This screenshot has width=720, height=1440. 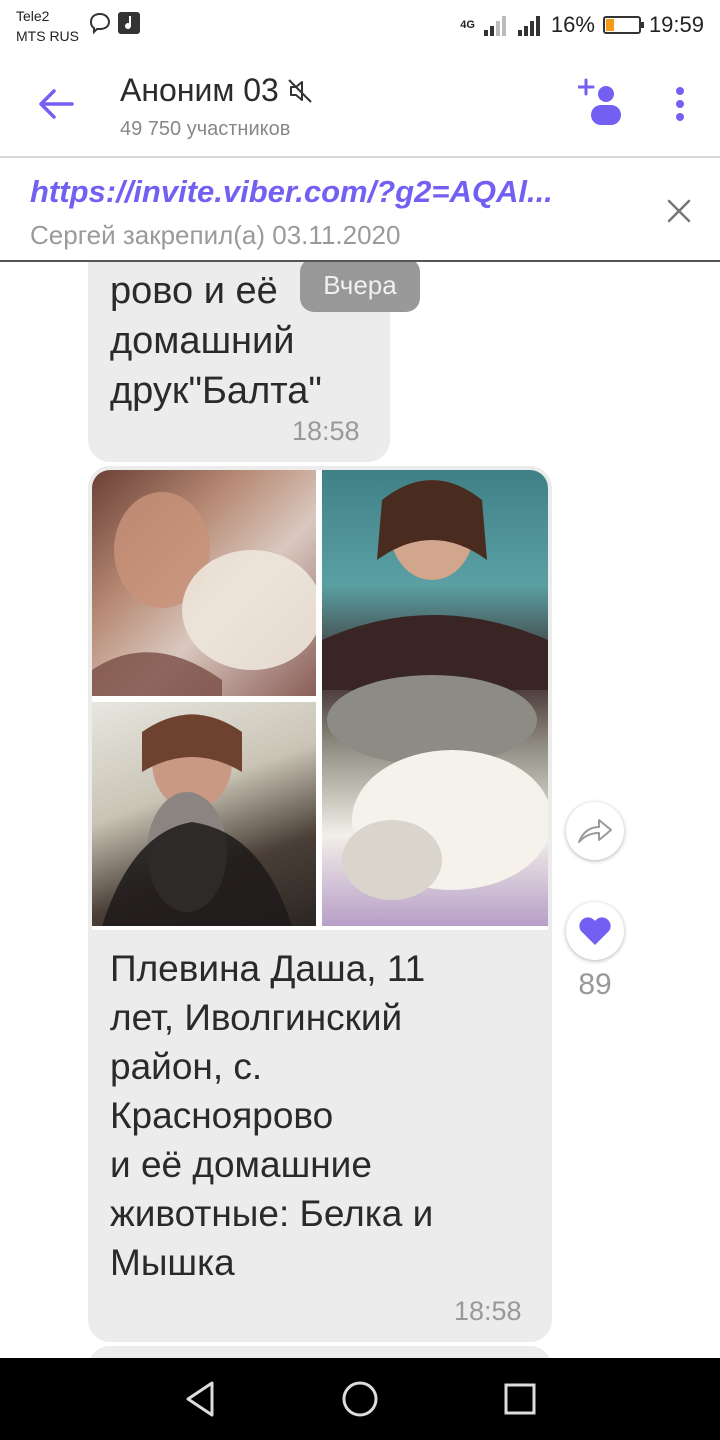 I want to click on message-1-text: рово и её домашний друк"Балта", so click(x=216, y=341).